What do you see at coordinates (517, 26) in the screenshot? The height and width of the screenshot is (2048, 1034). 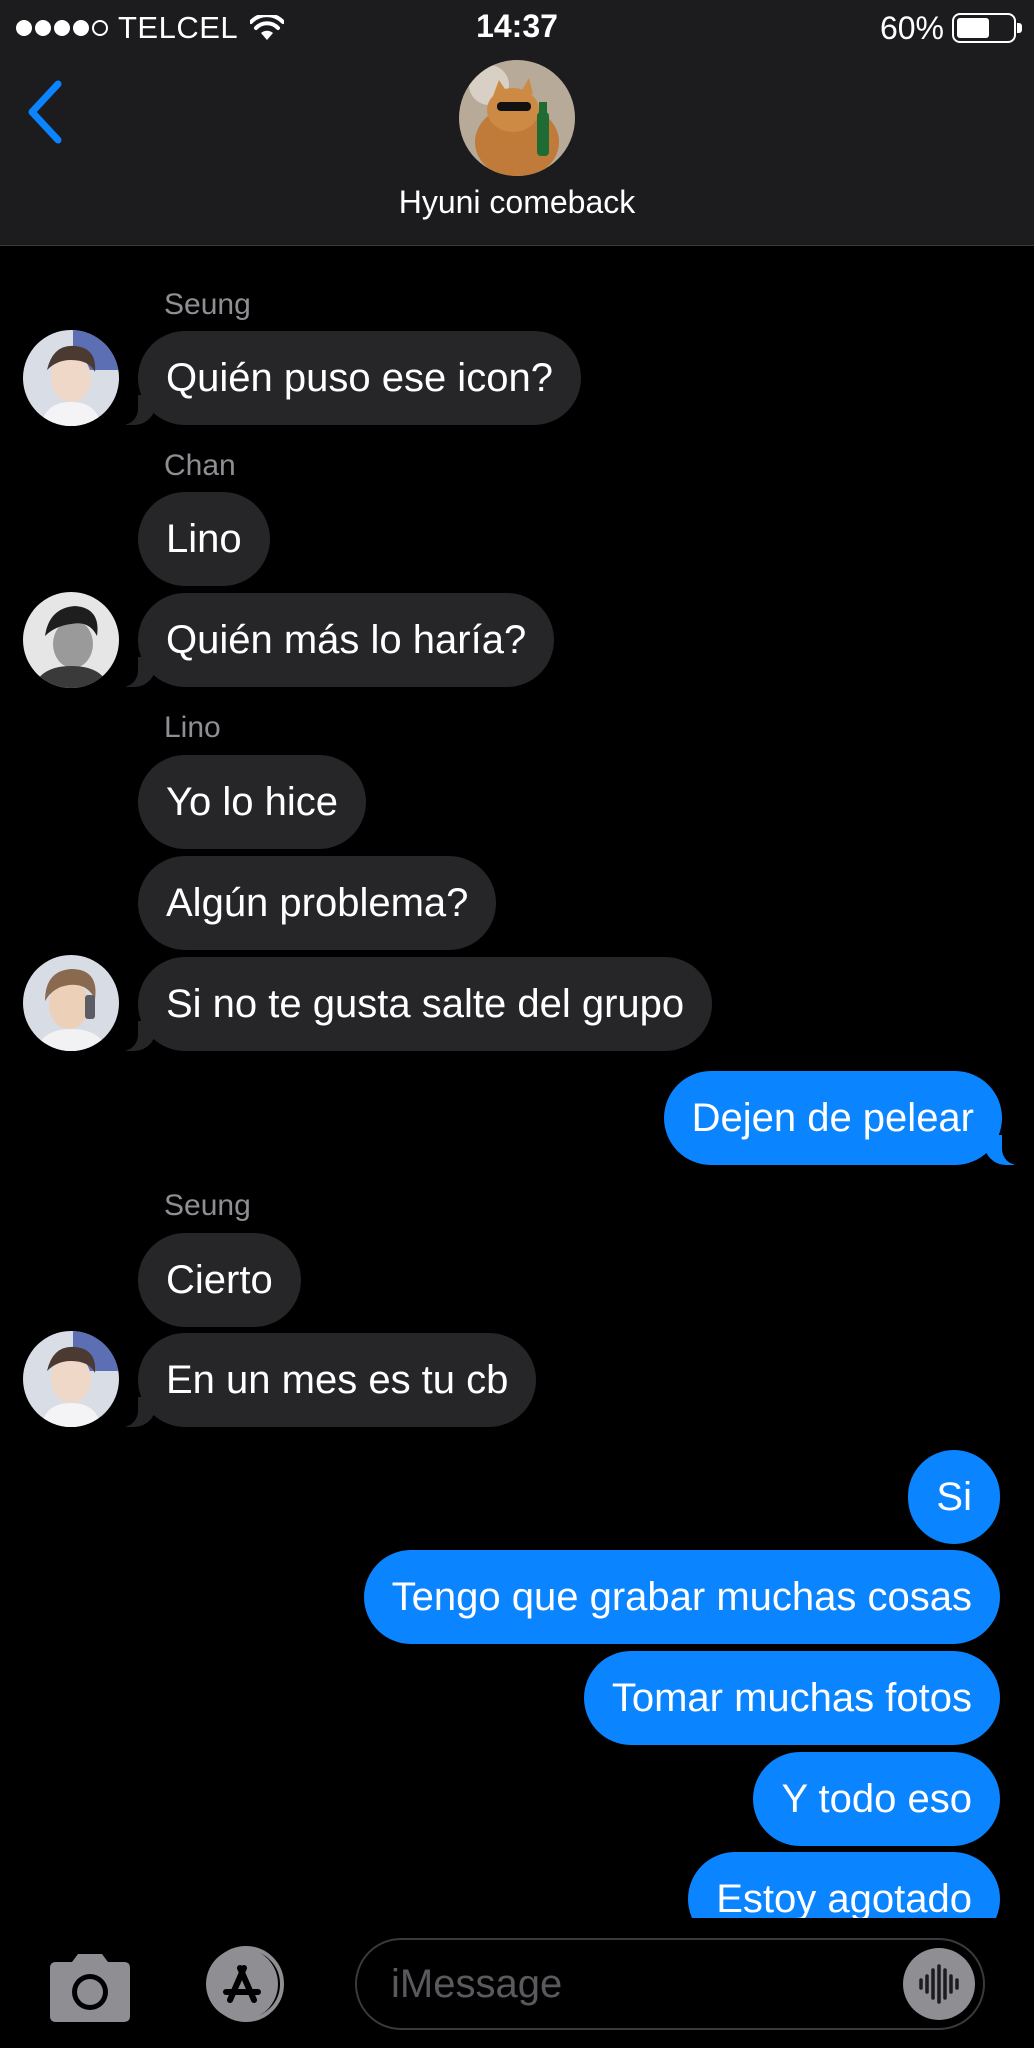 I see `status-time: 14:37` at bounding box center [517, 26].